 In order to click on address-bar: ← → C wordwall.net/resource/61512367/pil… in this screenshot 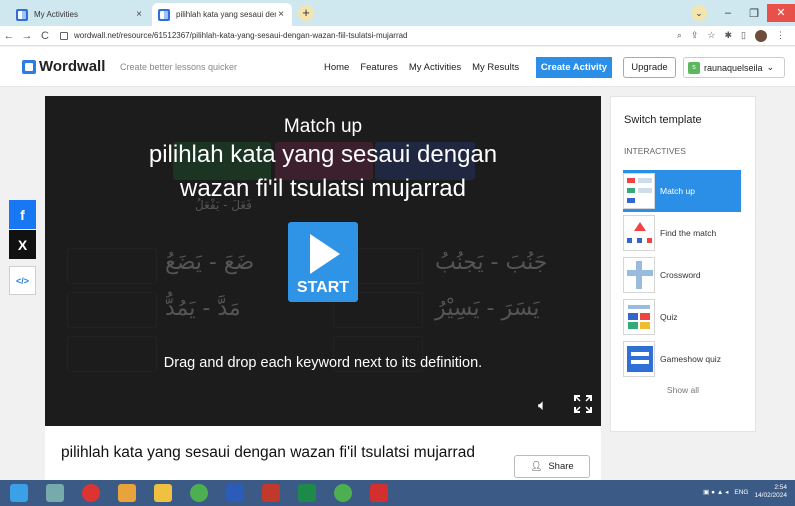, I will do `click(397, 36)`.